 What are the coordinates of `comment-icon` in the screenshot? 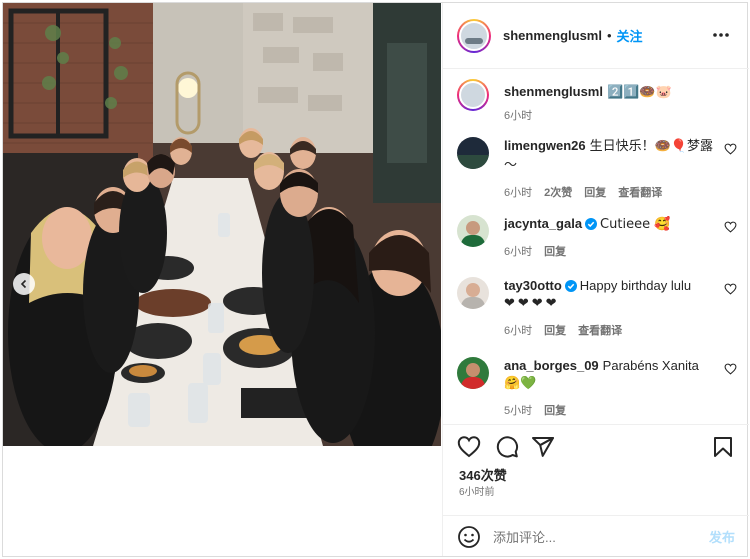 It's located at (507, 447).